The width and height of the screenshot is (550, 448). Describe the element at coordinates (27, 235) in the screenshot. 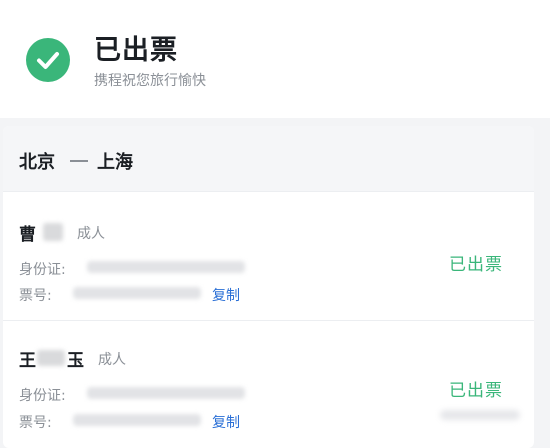

I see `passenger-name: 曹` at that location.